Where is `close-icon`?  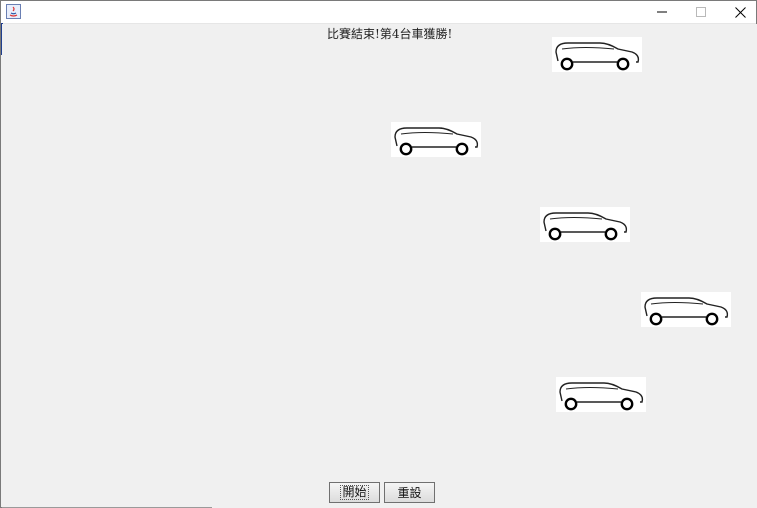 close-icon is located at coordinates (740, 12).